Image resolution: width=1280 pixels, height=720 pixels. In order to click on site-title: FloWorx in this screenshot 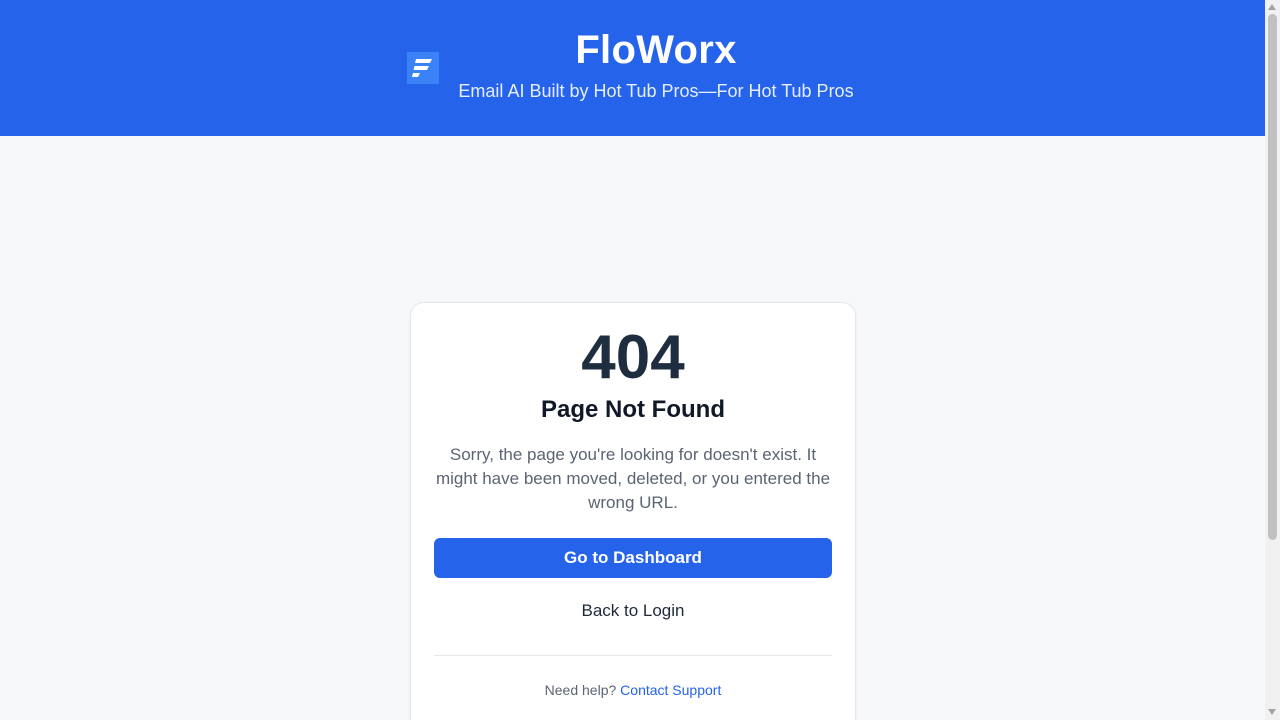, I will do `click(656, 50)`.